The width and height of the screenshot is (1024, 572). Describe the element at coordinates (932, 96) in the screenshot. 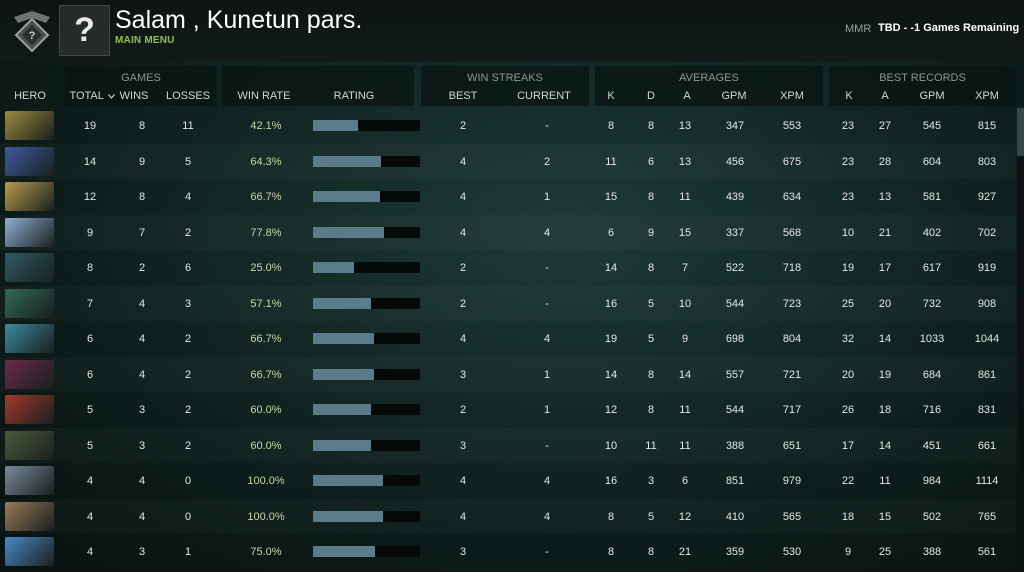

I see `col-best-gpm: GPM` at that location.